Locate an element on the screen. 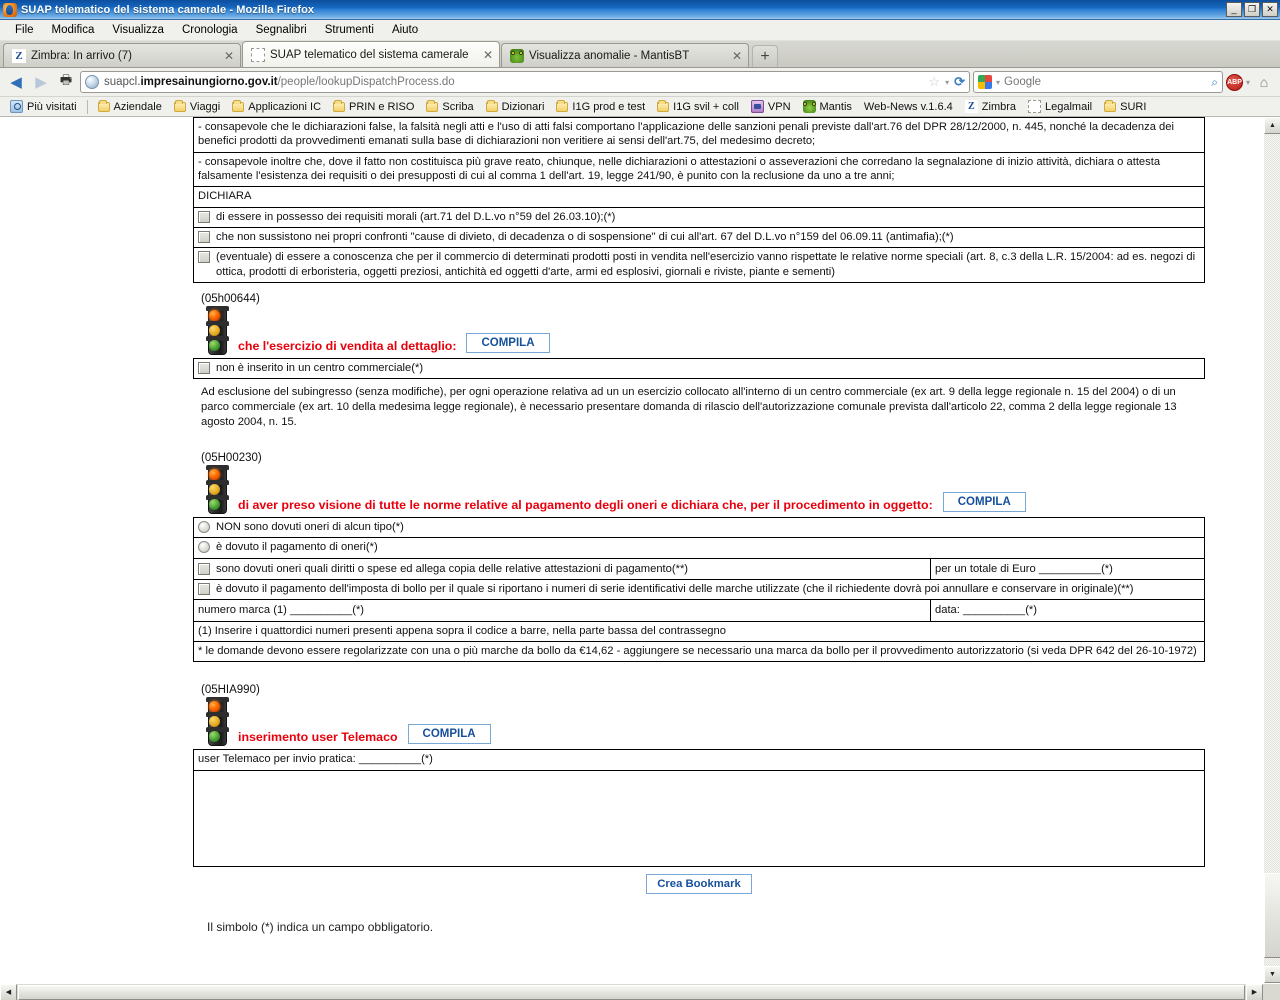 The width and height of the screenshot is (1280, 1000). vertical-scroll-track is located at coordinates (1272, 550).